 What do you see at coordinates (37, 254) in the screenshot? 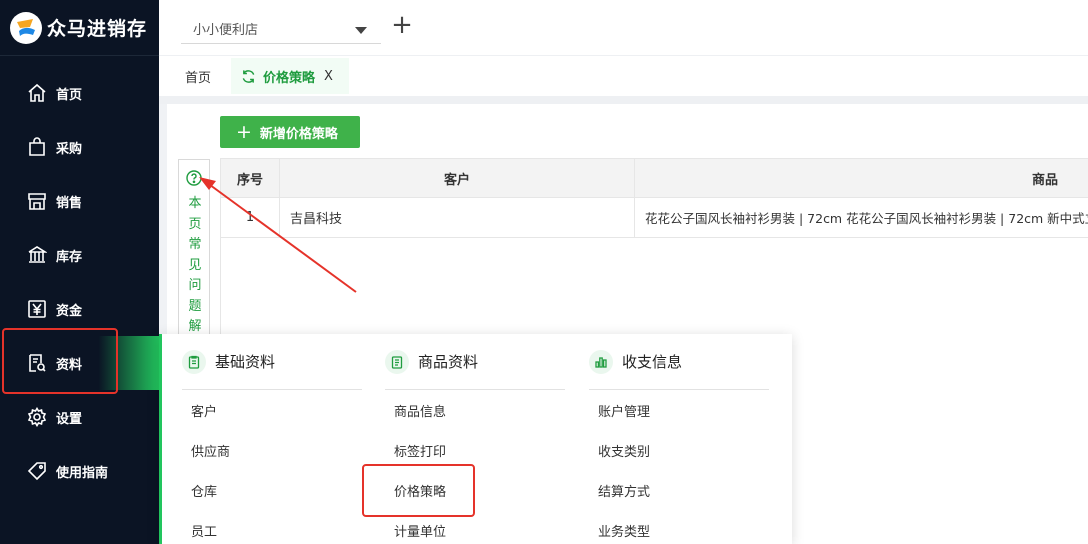
I see `warehouse-icon` at bounding box center [37, 254].